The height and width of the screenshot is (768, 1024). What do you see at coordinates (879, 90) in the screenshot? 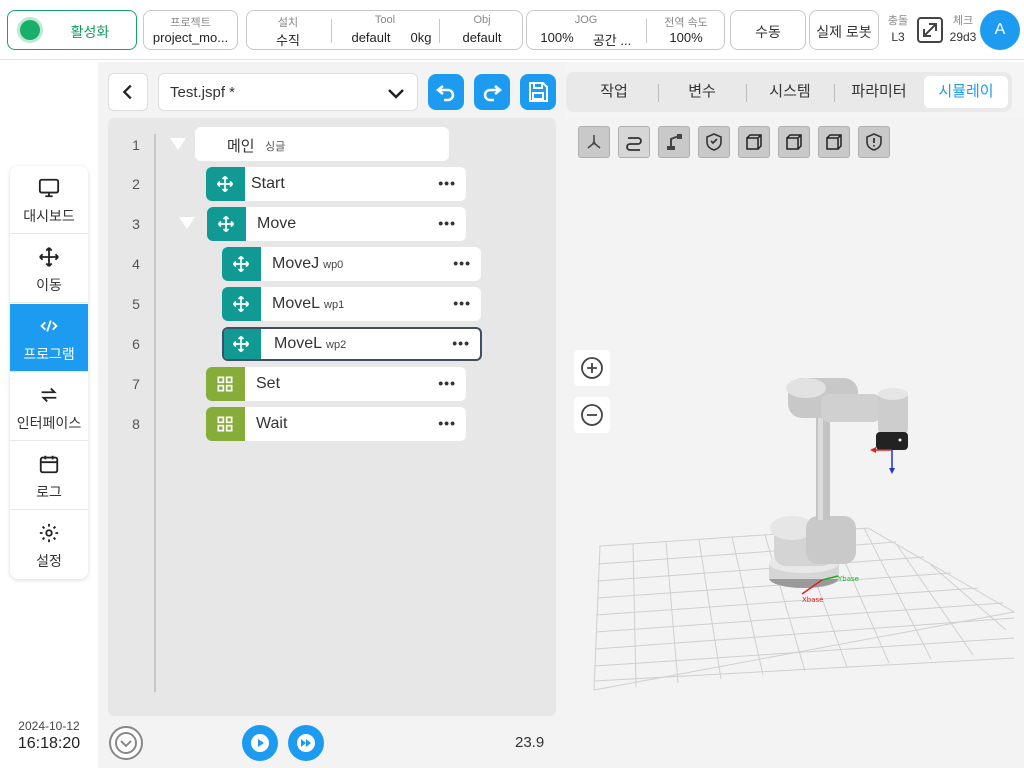
I see `tab-parameters: 파라미터` at bounding box center [879, 90].